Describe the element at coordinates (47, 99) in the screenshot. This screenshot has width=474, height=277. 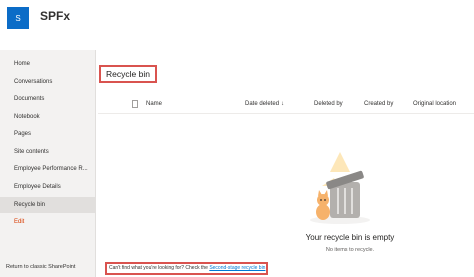
I see `sidebar-item-documents: Documents` at that location.